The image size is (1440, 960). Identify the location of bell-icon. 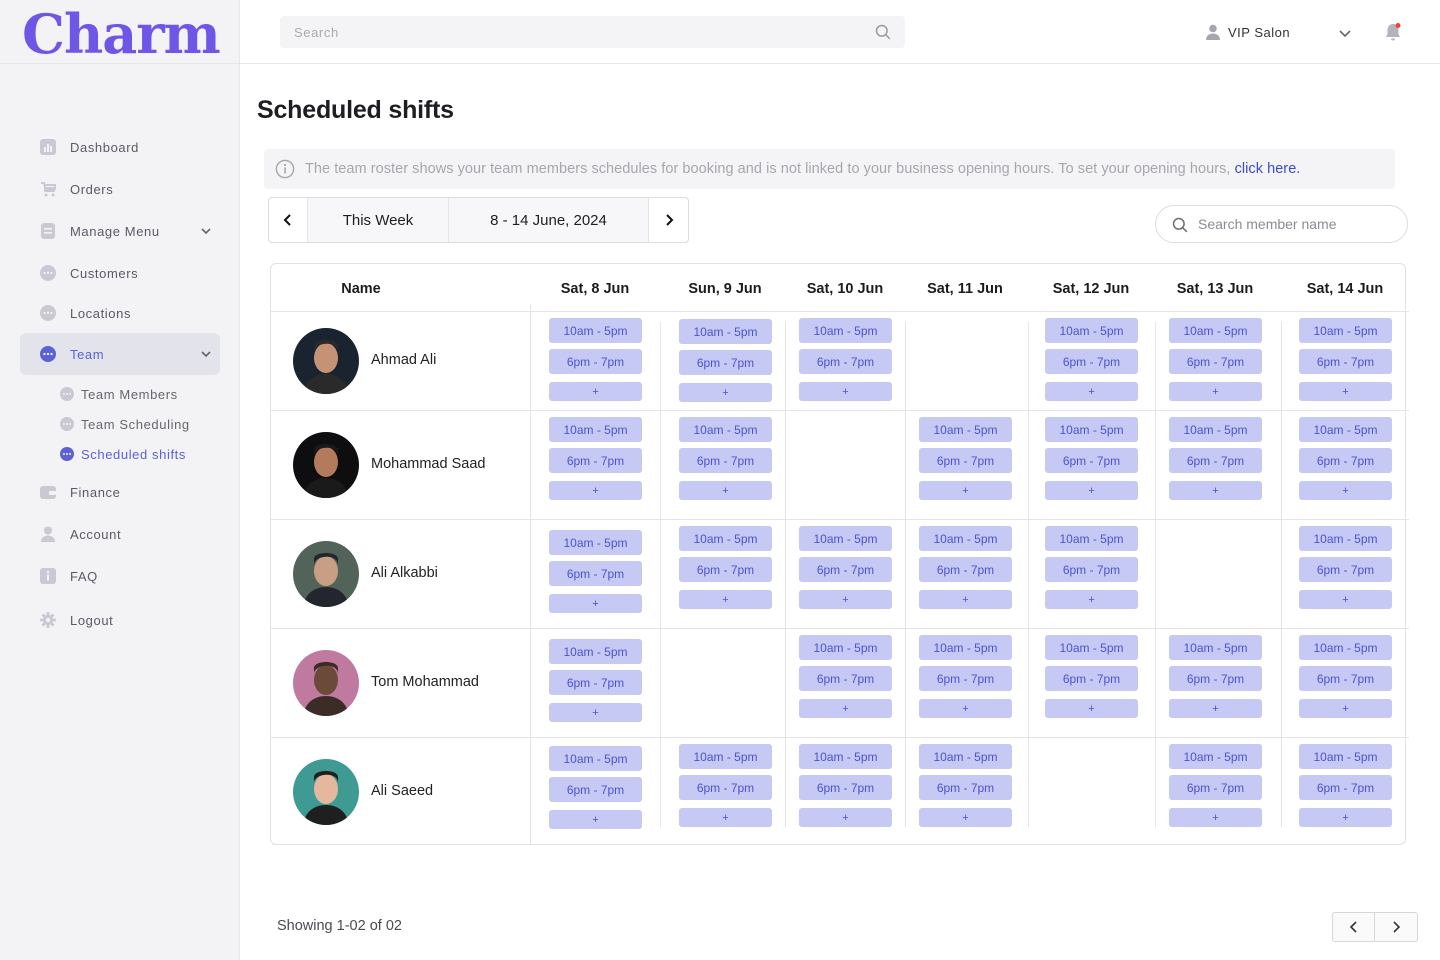
(1393, 32).